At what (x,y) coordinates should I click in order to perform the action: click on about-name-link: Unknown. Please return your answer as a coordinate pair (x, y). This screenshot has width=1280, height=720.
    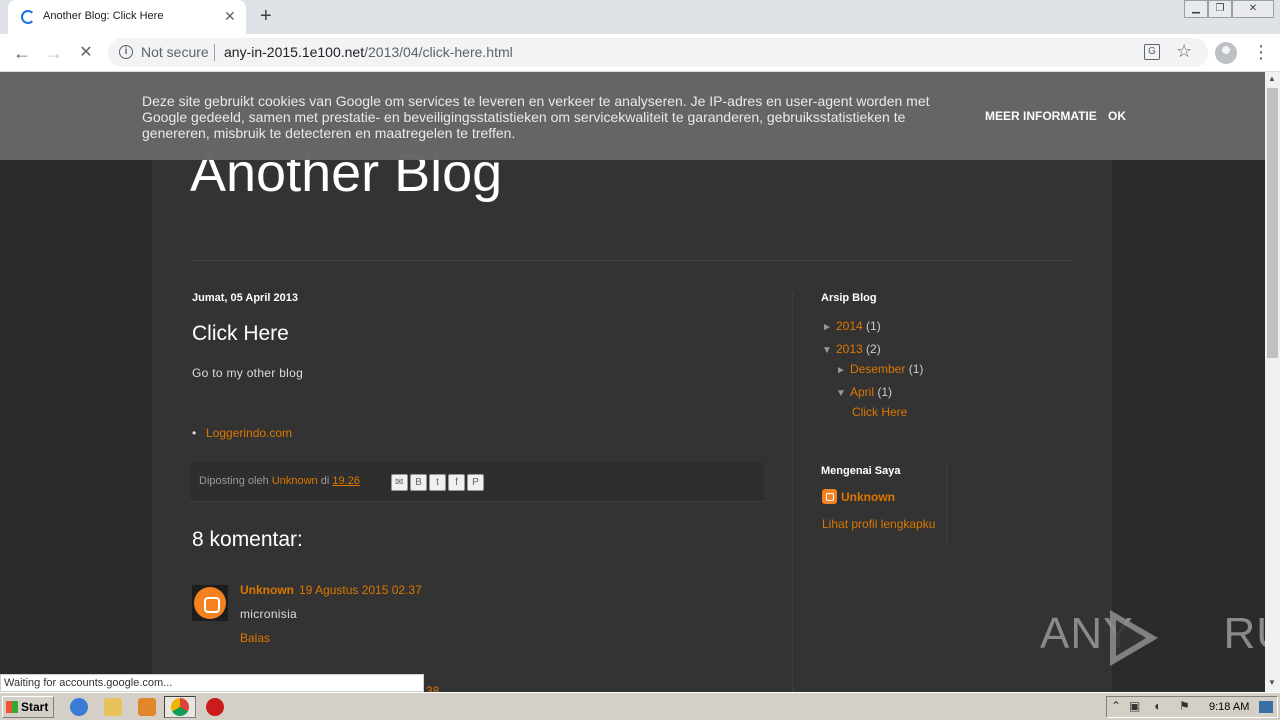
    Looking at the image, I should click on (868, 497).